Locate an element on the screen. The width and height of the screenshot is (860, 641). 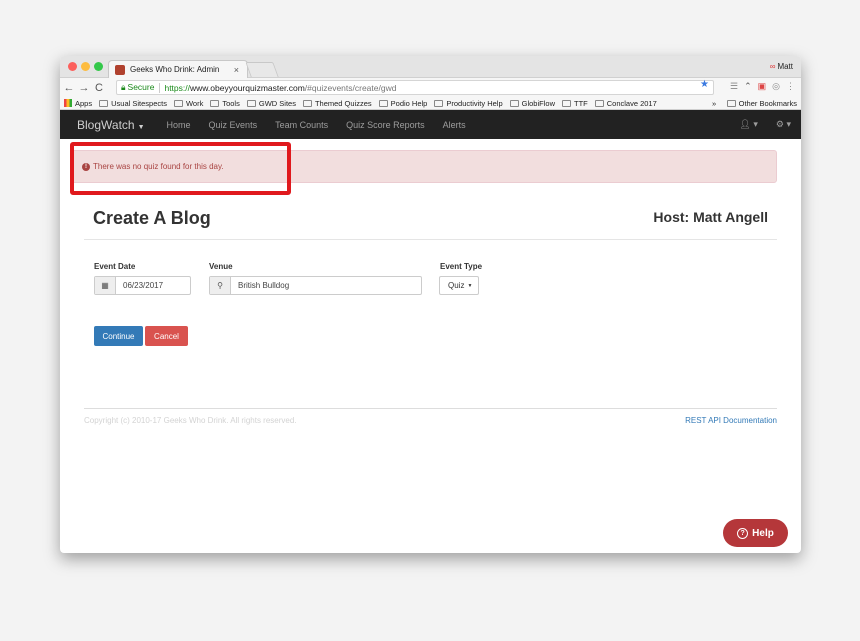
bookmarks-overflow-button: » is located at coordinates (714, 103).